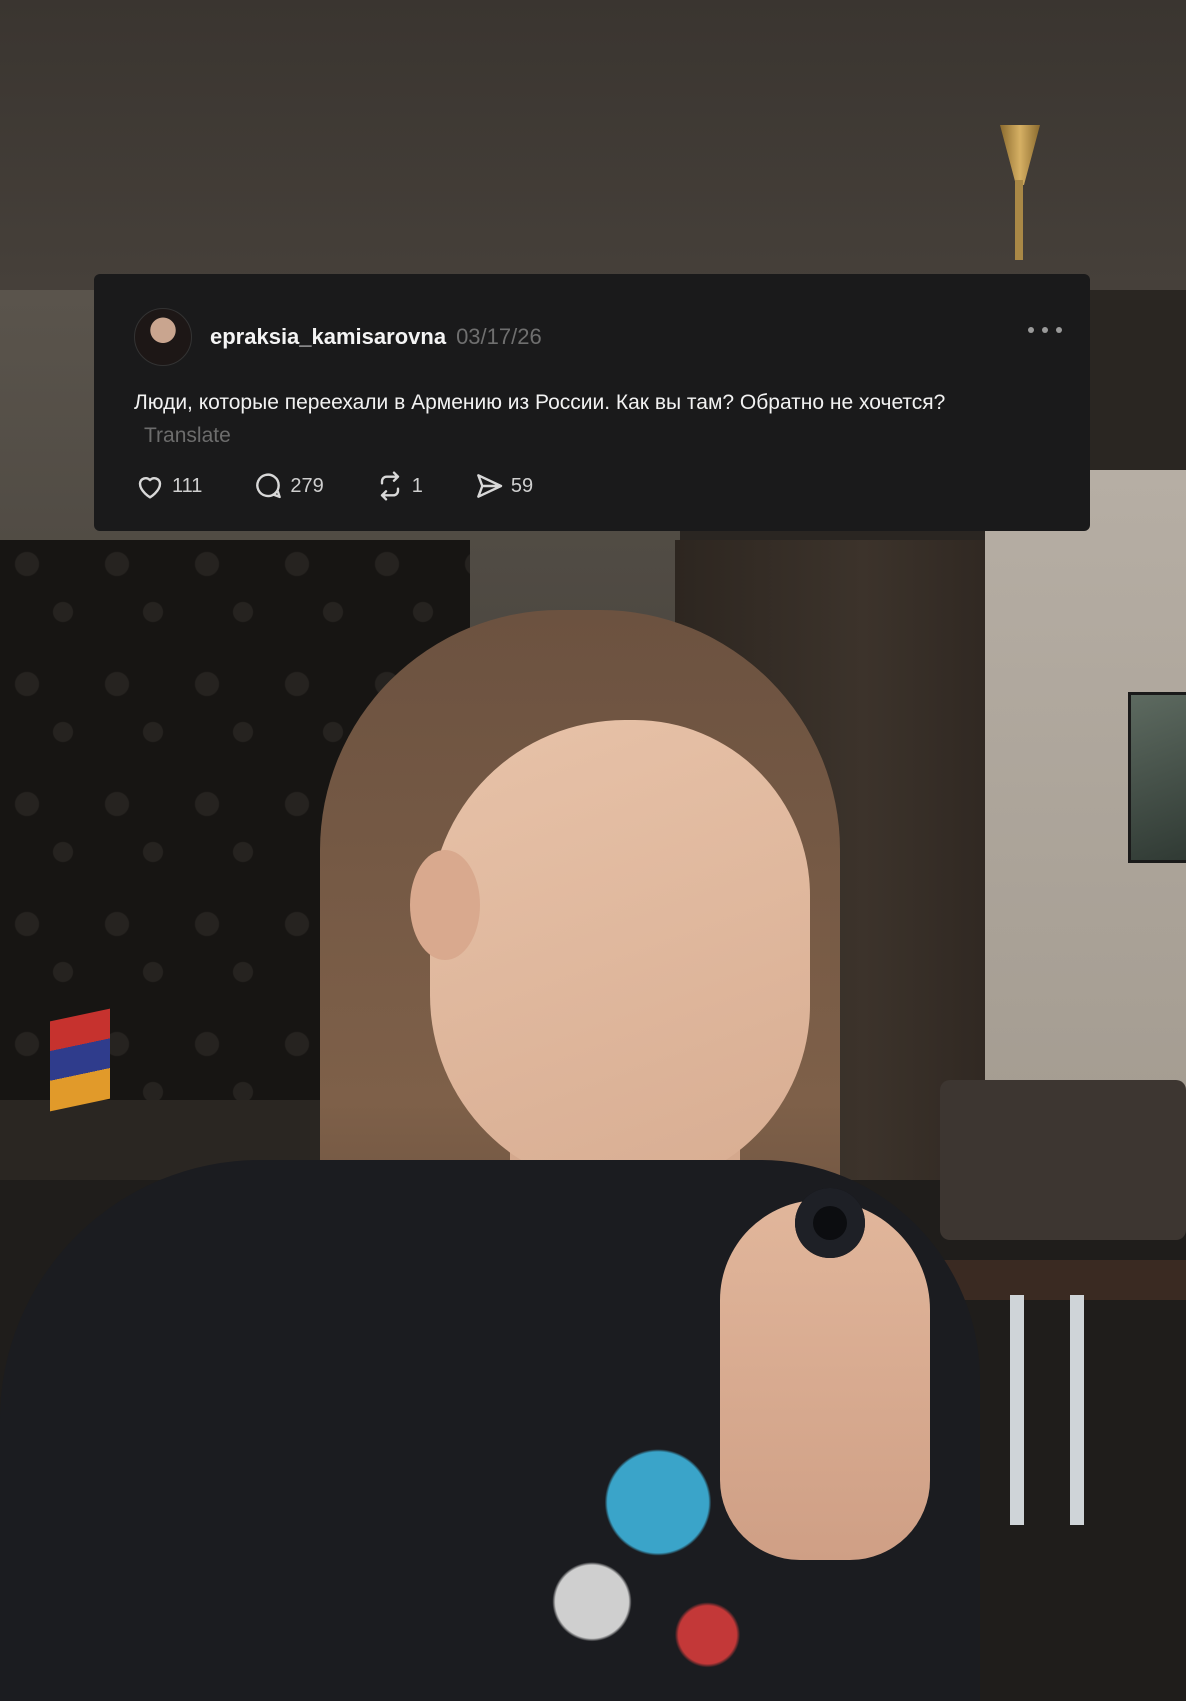  I want to click on like-count: 111, so click(187, 485).